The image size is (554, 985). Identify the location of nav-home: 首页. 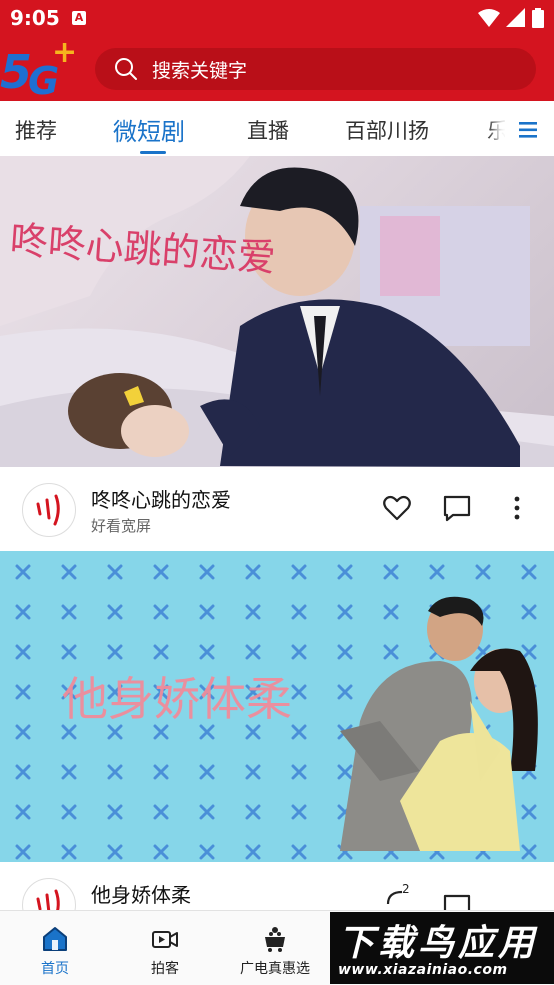
(55, 948).